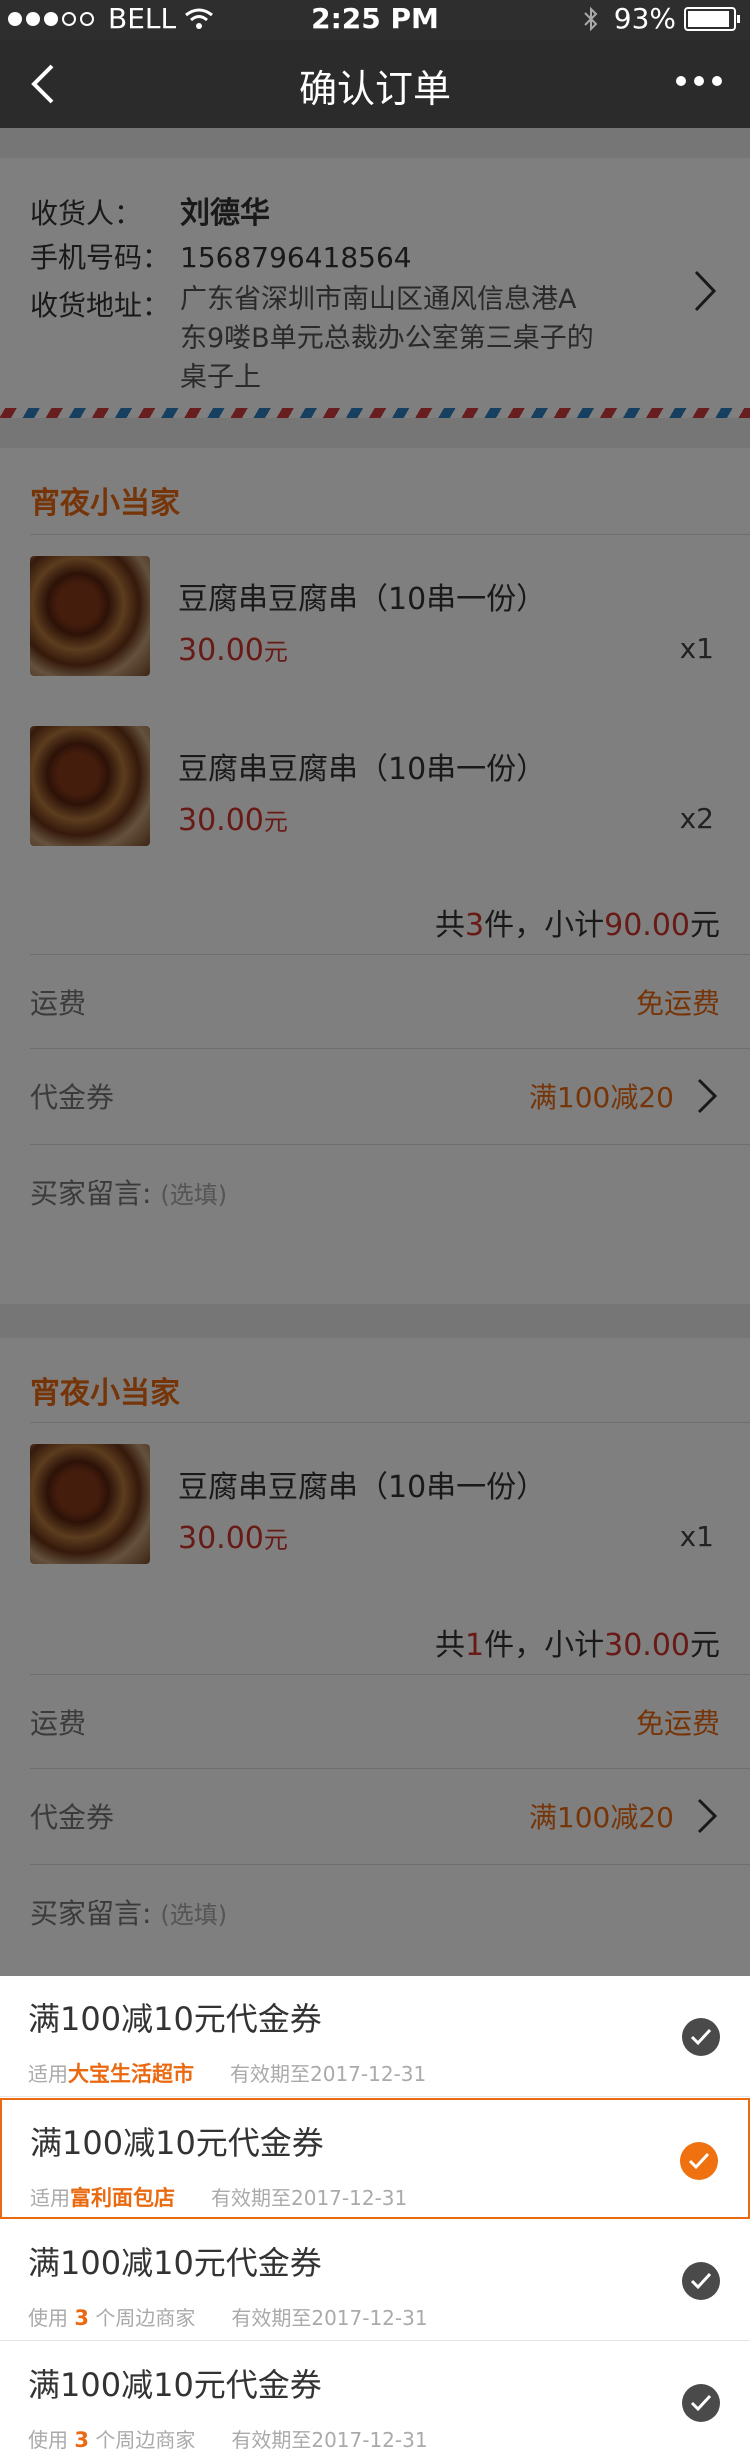  I want to click on status-bar: BELL 2:25 PM 93%, so click(375, 20).